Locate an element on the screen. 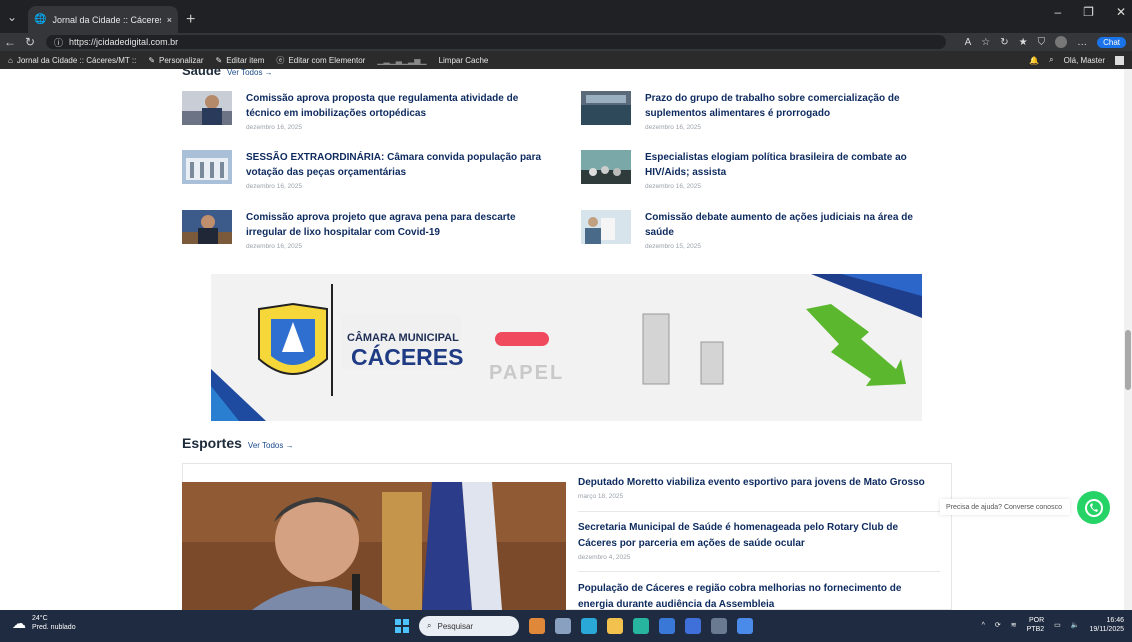  admin-site-label: Jornal da Cidade :: Cáceres/MT :: is located at coordinates (76, 60).